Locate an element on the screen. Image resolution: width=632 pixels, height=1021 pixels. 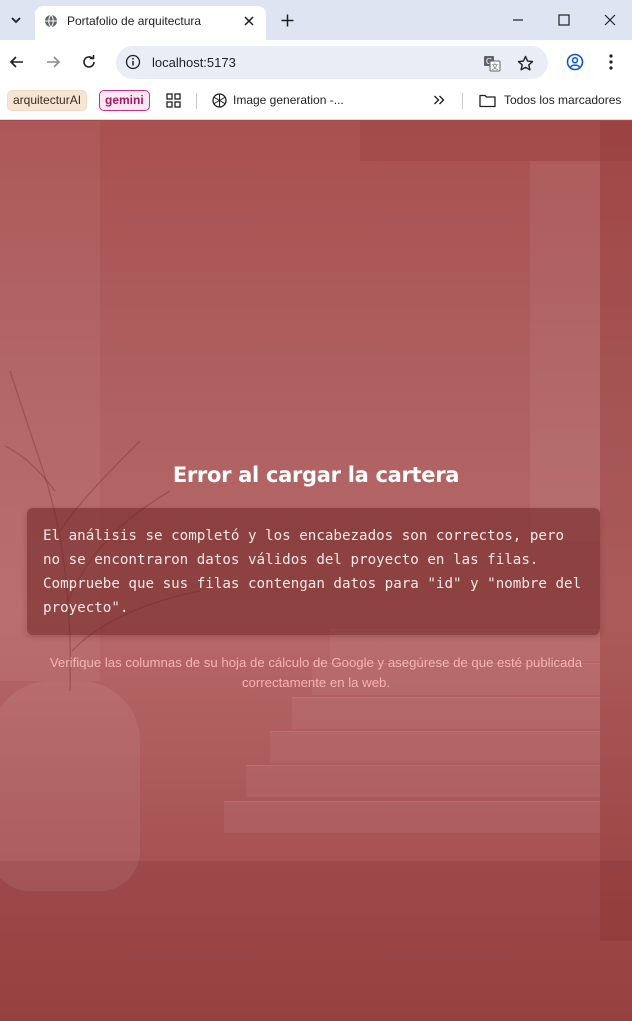
bookmark-gemini: gemini is located at coordinates (124, 100).